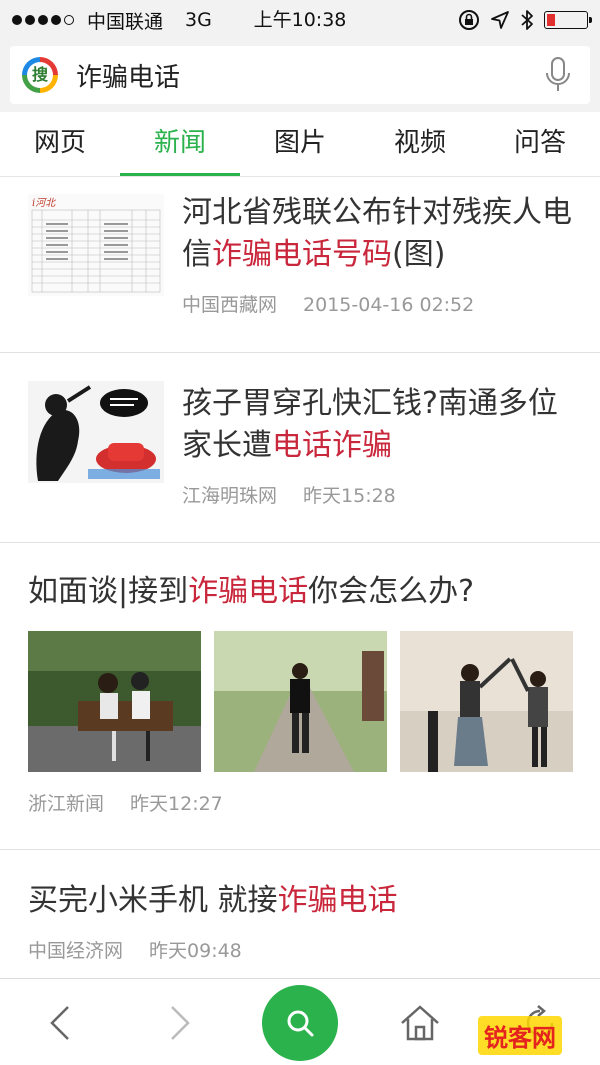  Describe the element at coordinates (568, 20) in the screenshot. I see `battery-icon` at that location.